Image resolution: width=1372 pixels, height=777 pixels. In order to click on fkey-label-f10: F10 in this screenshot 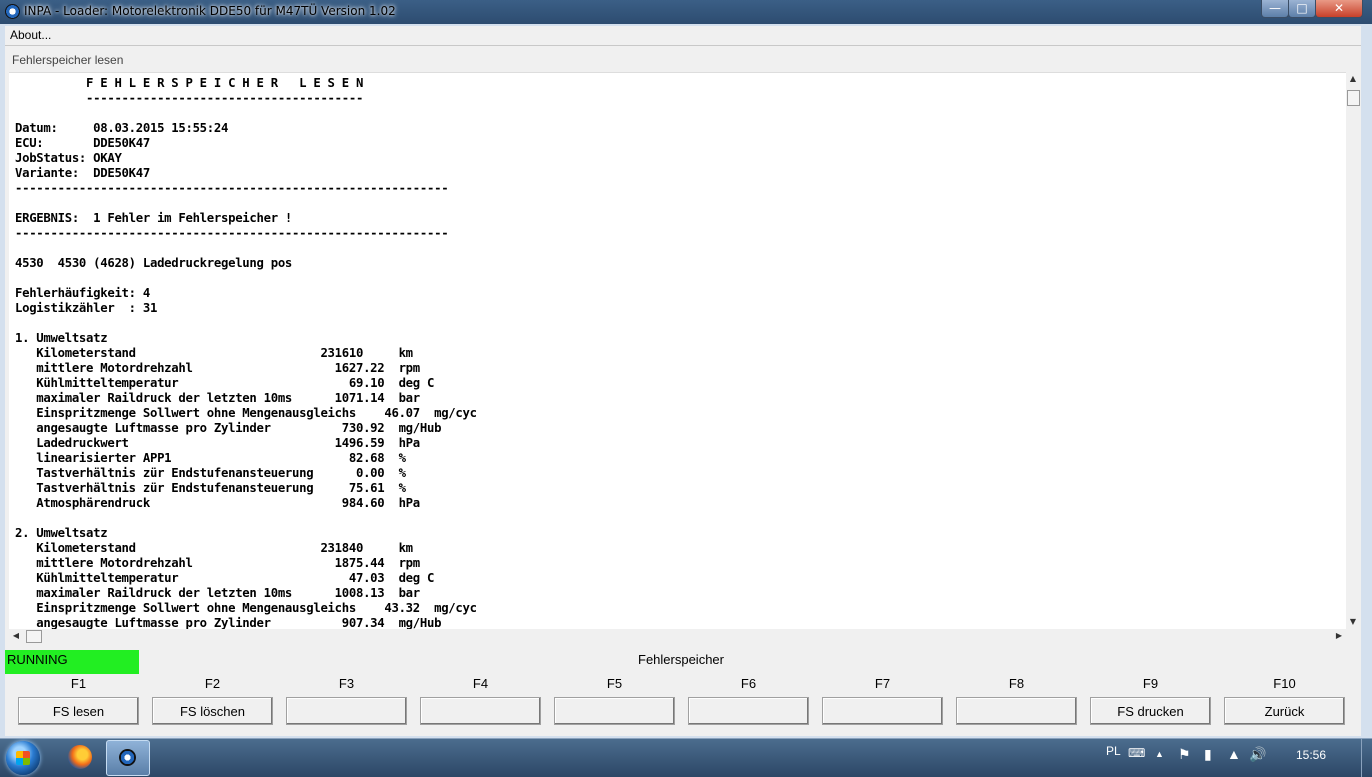, I will do `click(1284, 683)`.